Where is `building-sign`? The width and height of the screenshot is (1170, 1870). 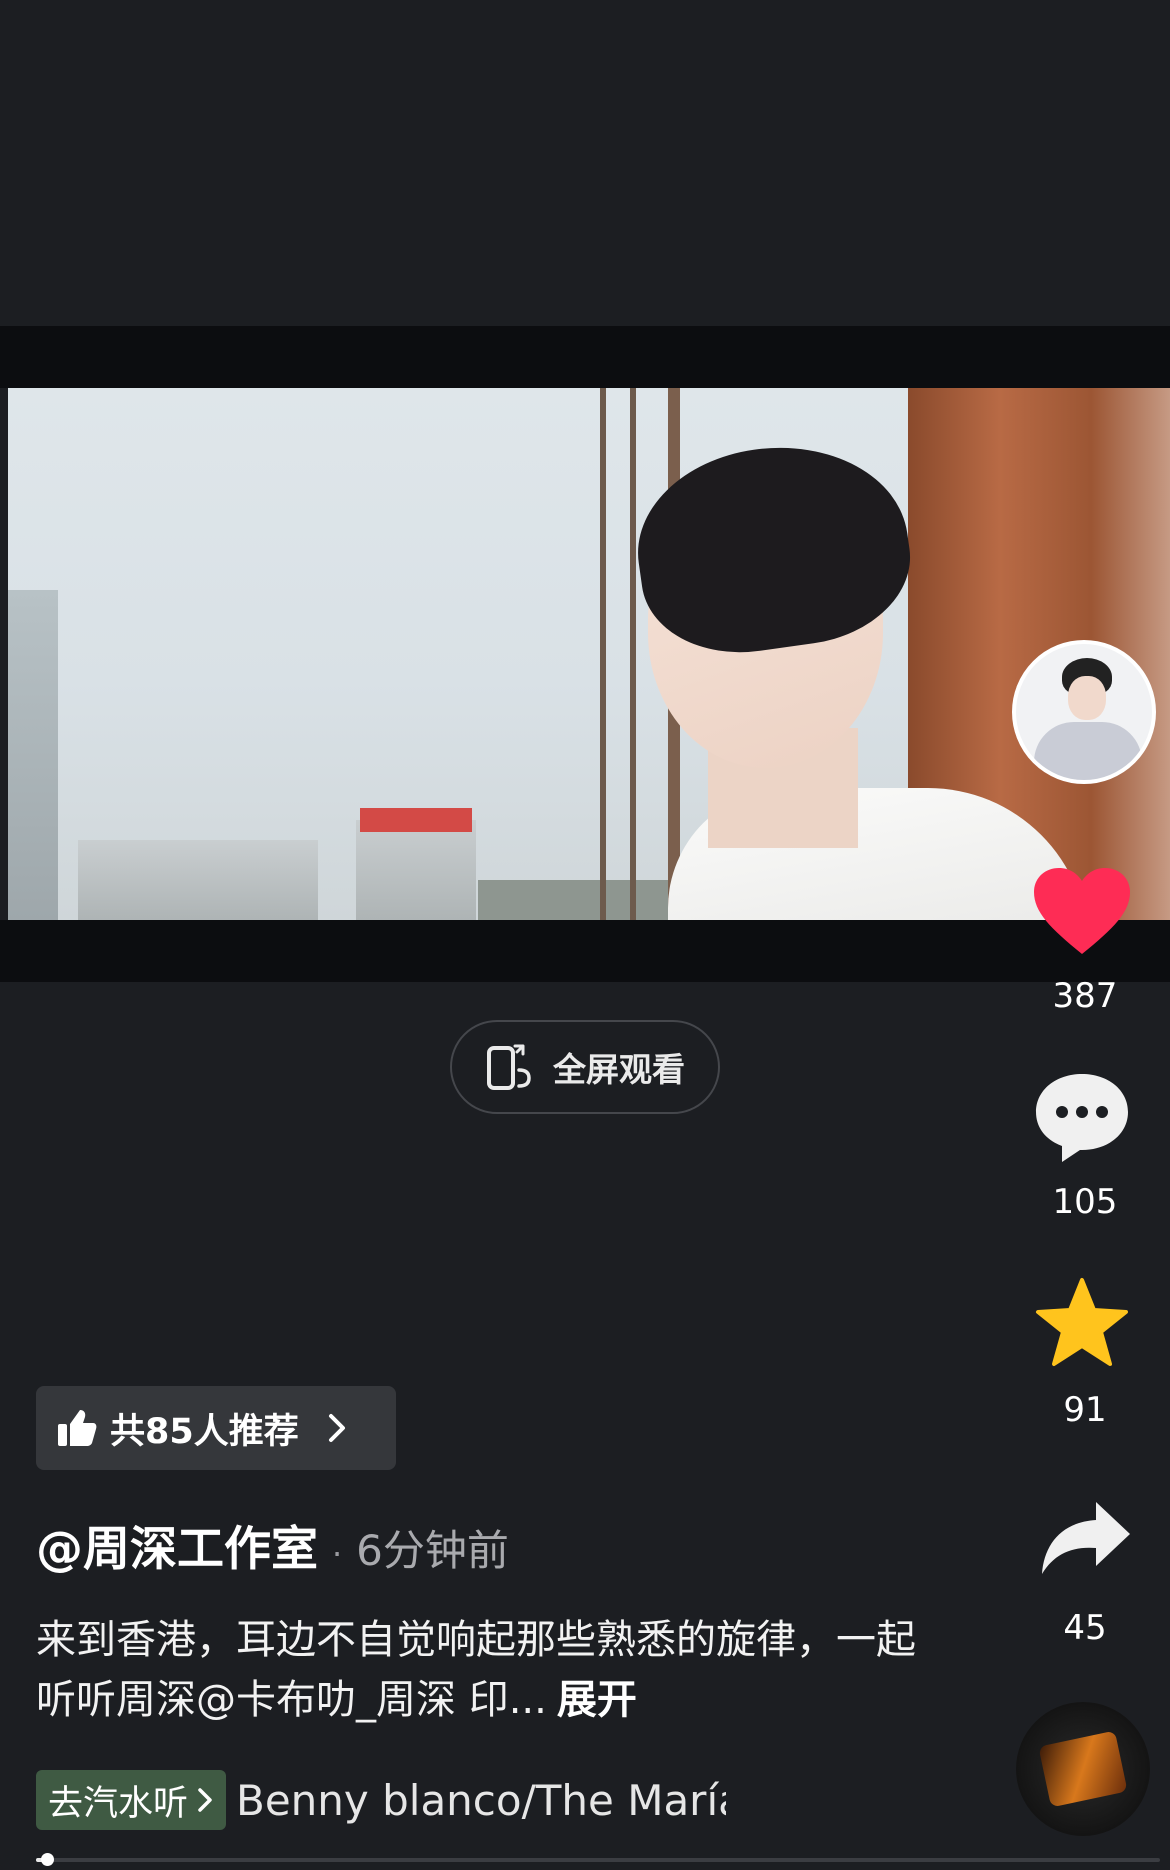
building-sign is located at coordinates (416, 820).